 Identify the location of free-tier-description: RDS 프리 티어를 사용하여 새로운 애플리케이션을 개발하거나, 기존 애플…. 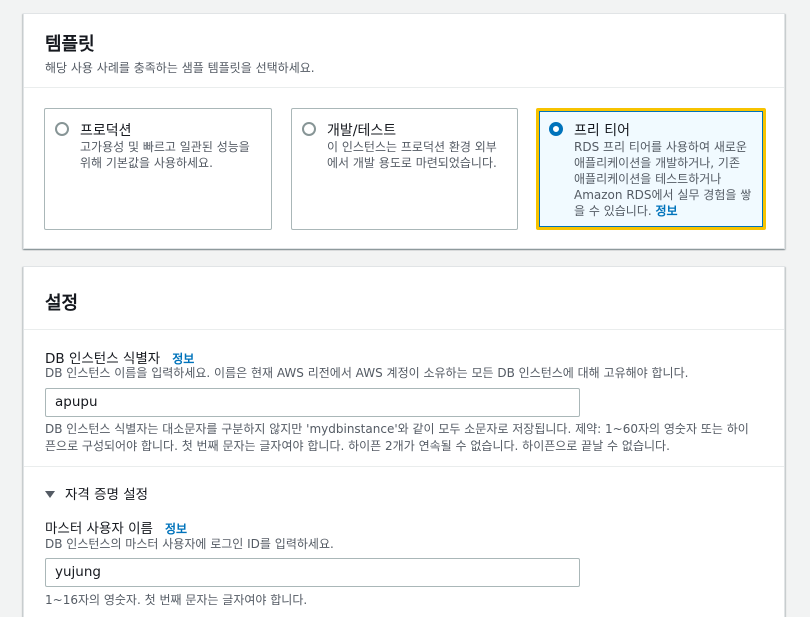
(663, 179).